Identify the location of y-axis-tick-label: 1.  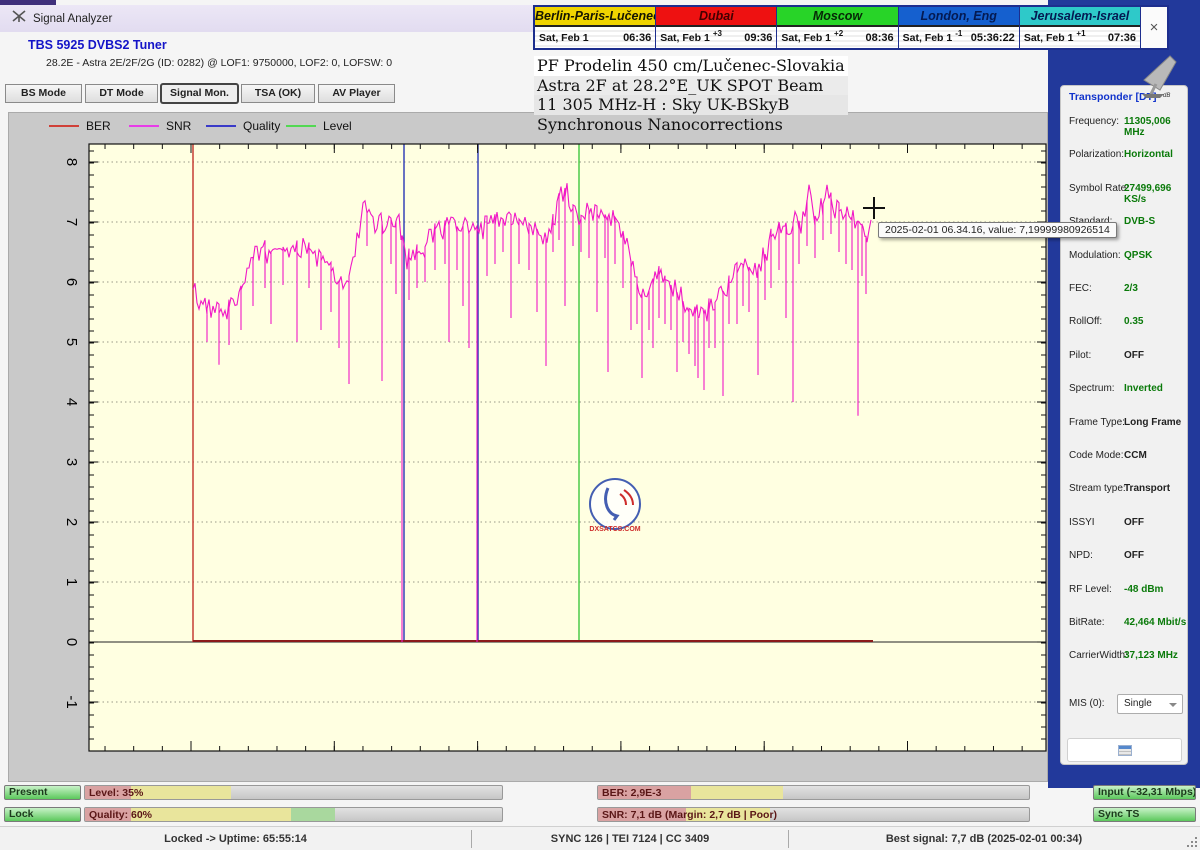
(71, 582).